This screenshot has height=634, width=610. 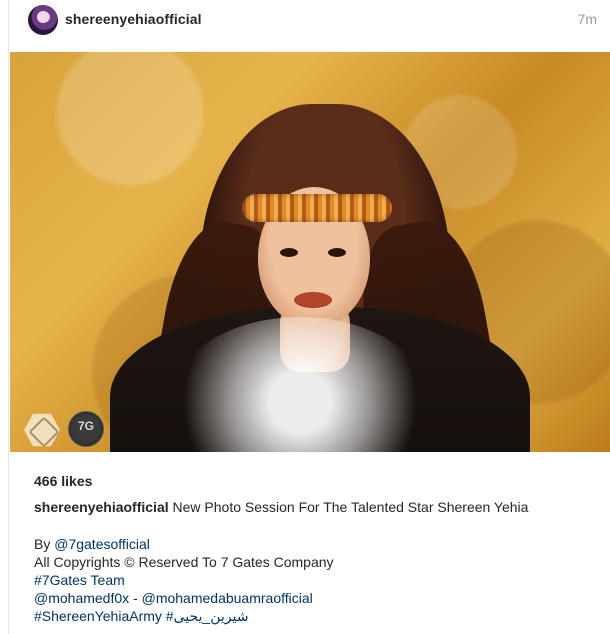 I want to click on badge-logo-text: 7G, so click(x=85, y=426).